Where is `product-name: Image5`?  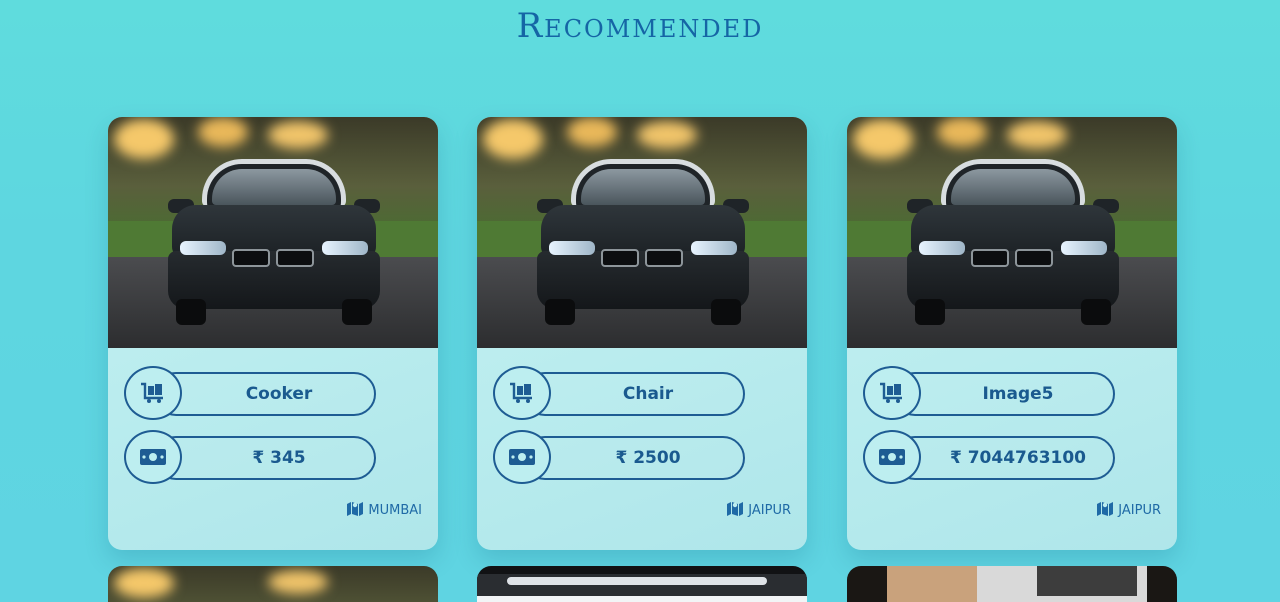 product-name: Image5 is located at coordinates (1004, 394).